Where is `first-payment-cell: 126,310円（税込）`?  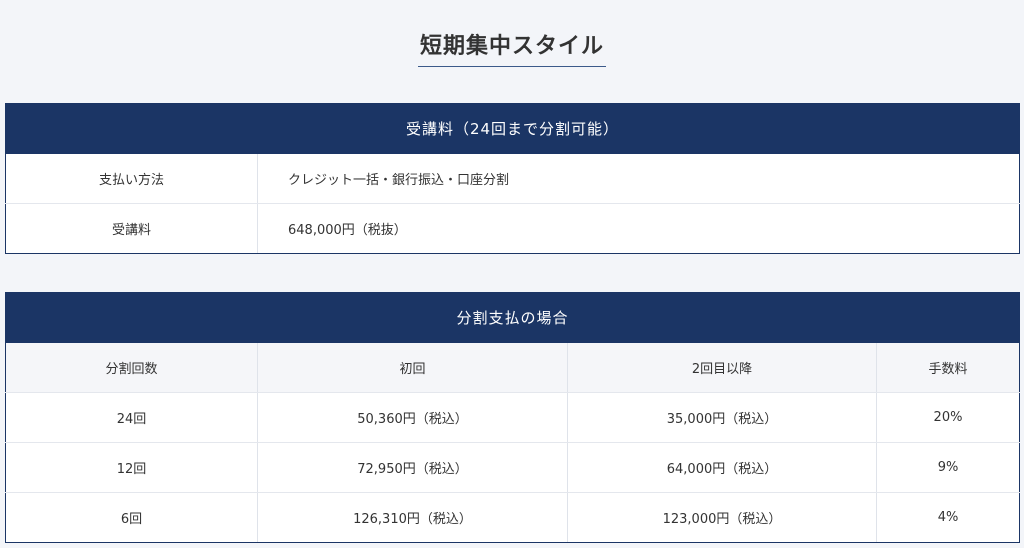
first-payment-cell: 126,310円（税込） is located at coordinates (412, 517).